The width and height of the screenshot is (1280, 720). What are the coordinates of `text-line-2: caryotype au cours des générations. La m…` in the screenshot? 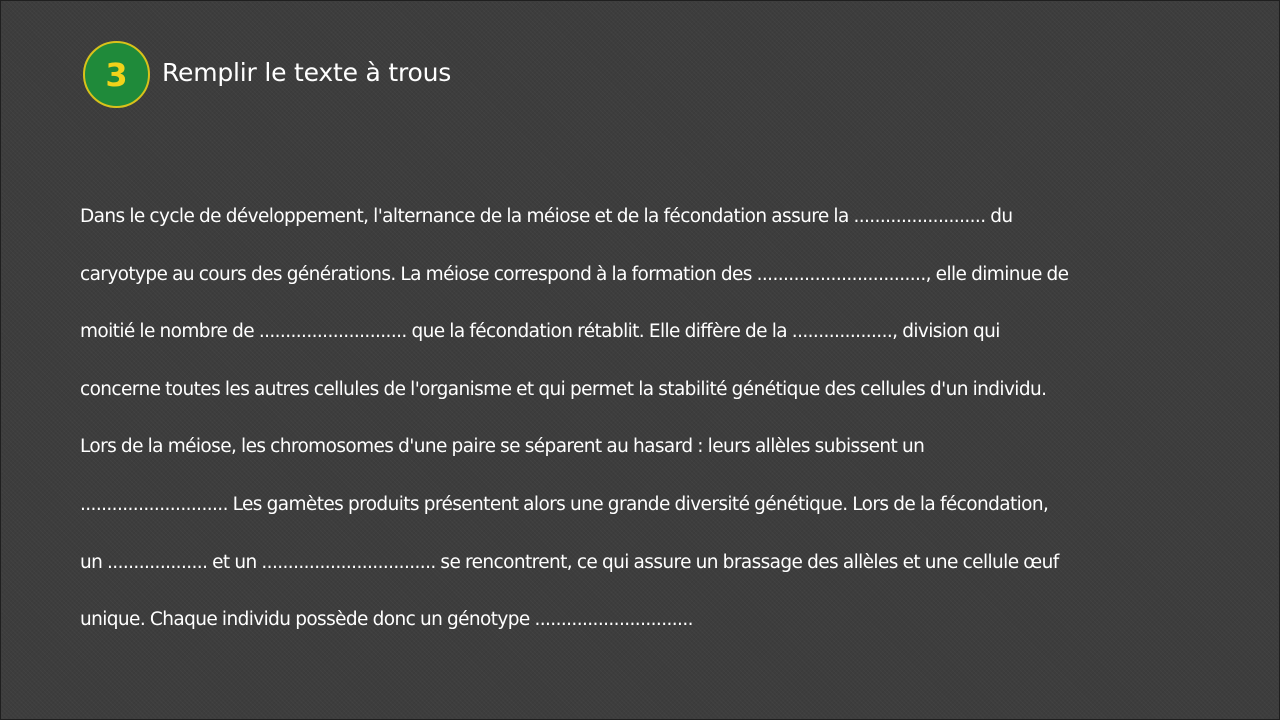 It's located at (574, 274).